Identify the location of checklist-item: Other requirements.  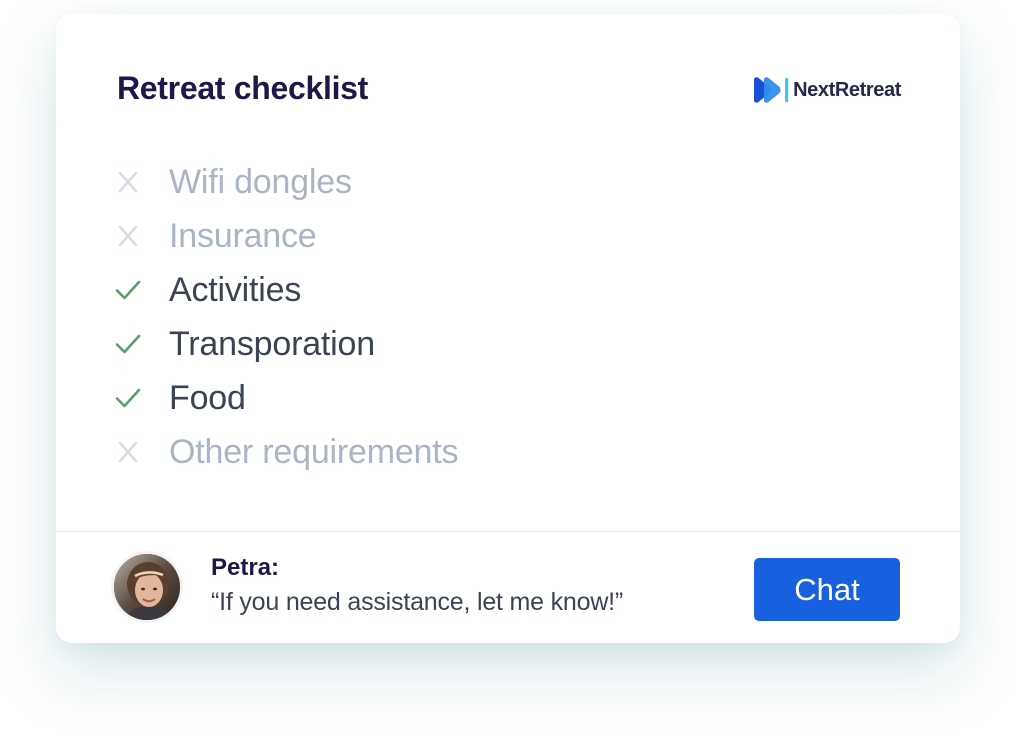
(286, 452).